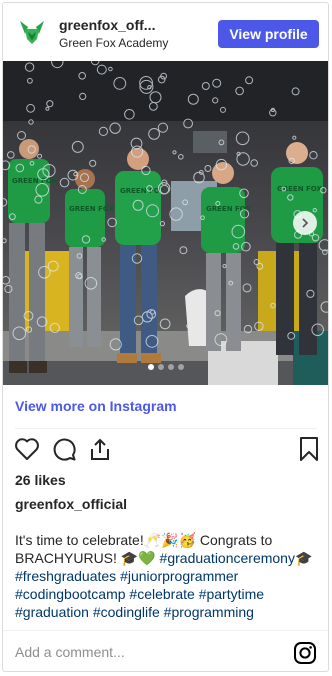 Image resolution: width=332 pixels, height=676 pixels. I want to click on avatar, so click(32, 32).